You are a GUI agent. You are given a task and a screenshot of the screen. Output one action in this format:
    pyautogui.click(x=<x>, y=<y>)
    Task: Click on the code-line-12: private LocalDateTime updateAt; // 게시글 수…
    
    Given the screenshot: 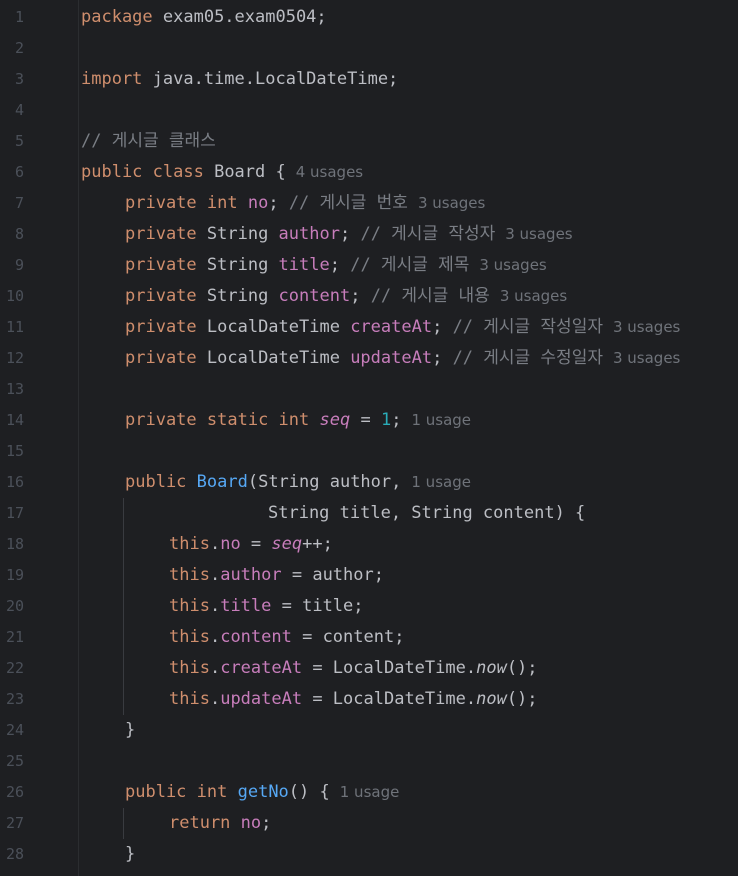 What is the action you would take?
    pyautogui.click(x=402, y=358)
    